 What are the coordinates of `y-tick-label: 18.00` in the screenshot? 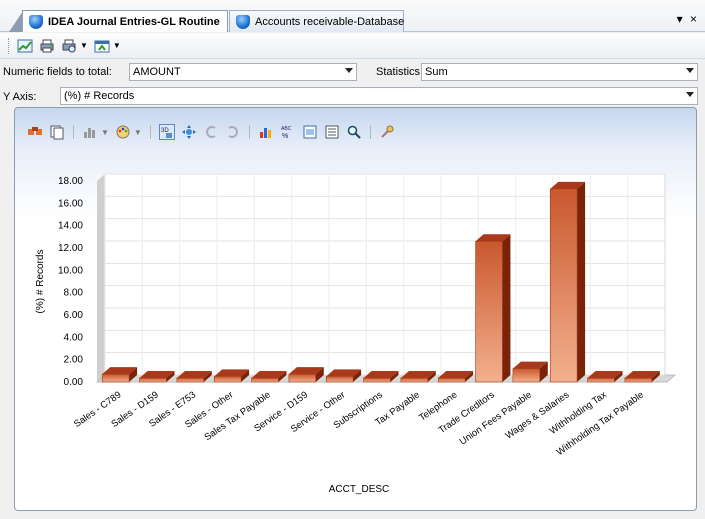 It's located at (70, 181).